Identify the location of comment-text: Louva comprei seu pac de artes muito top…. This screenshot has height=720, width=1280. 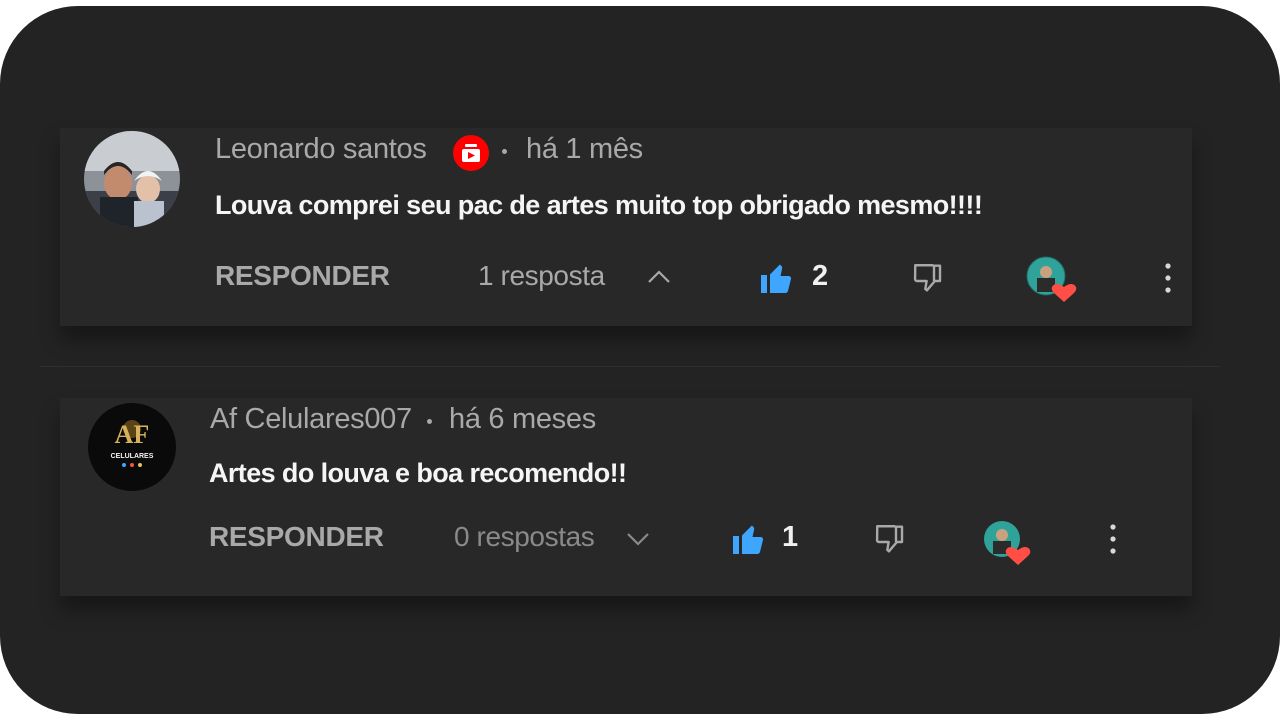
(599, 205).